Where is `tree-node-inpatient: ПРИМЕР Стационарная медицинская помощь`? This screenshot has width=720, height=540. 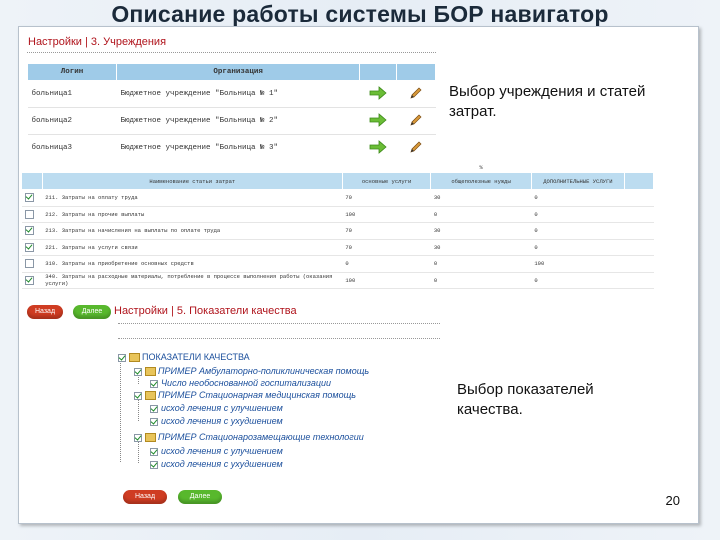 tree-node-inpatient: ПРИМЕР Стационарная медицинская помощь is located at coordinates (245, 395).